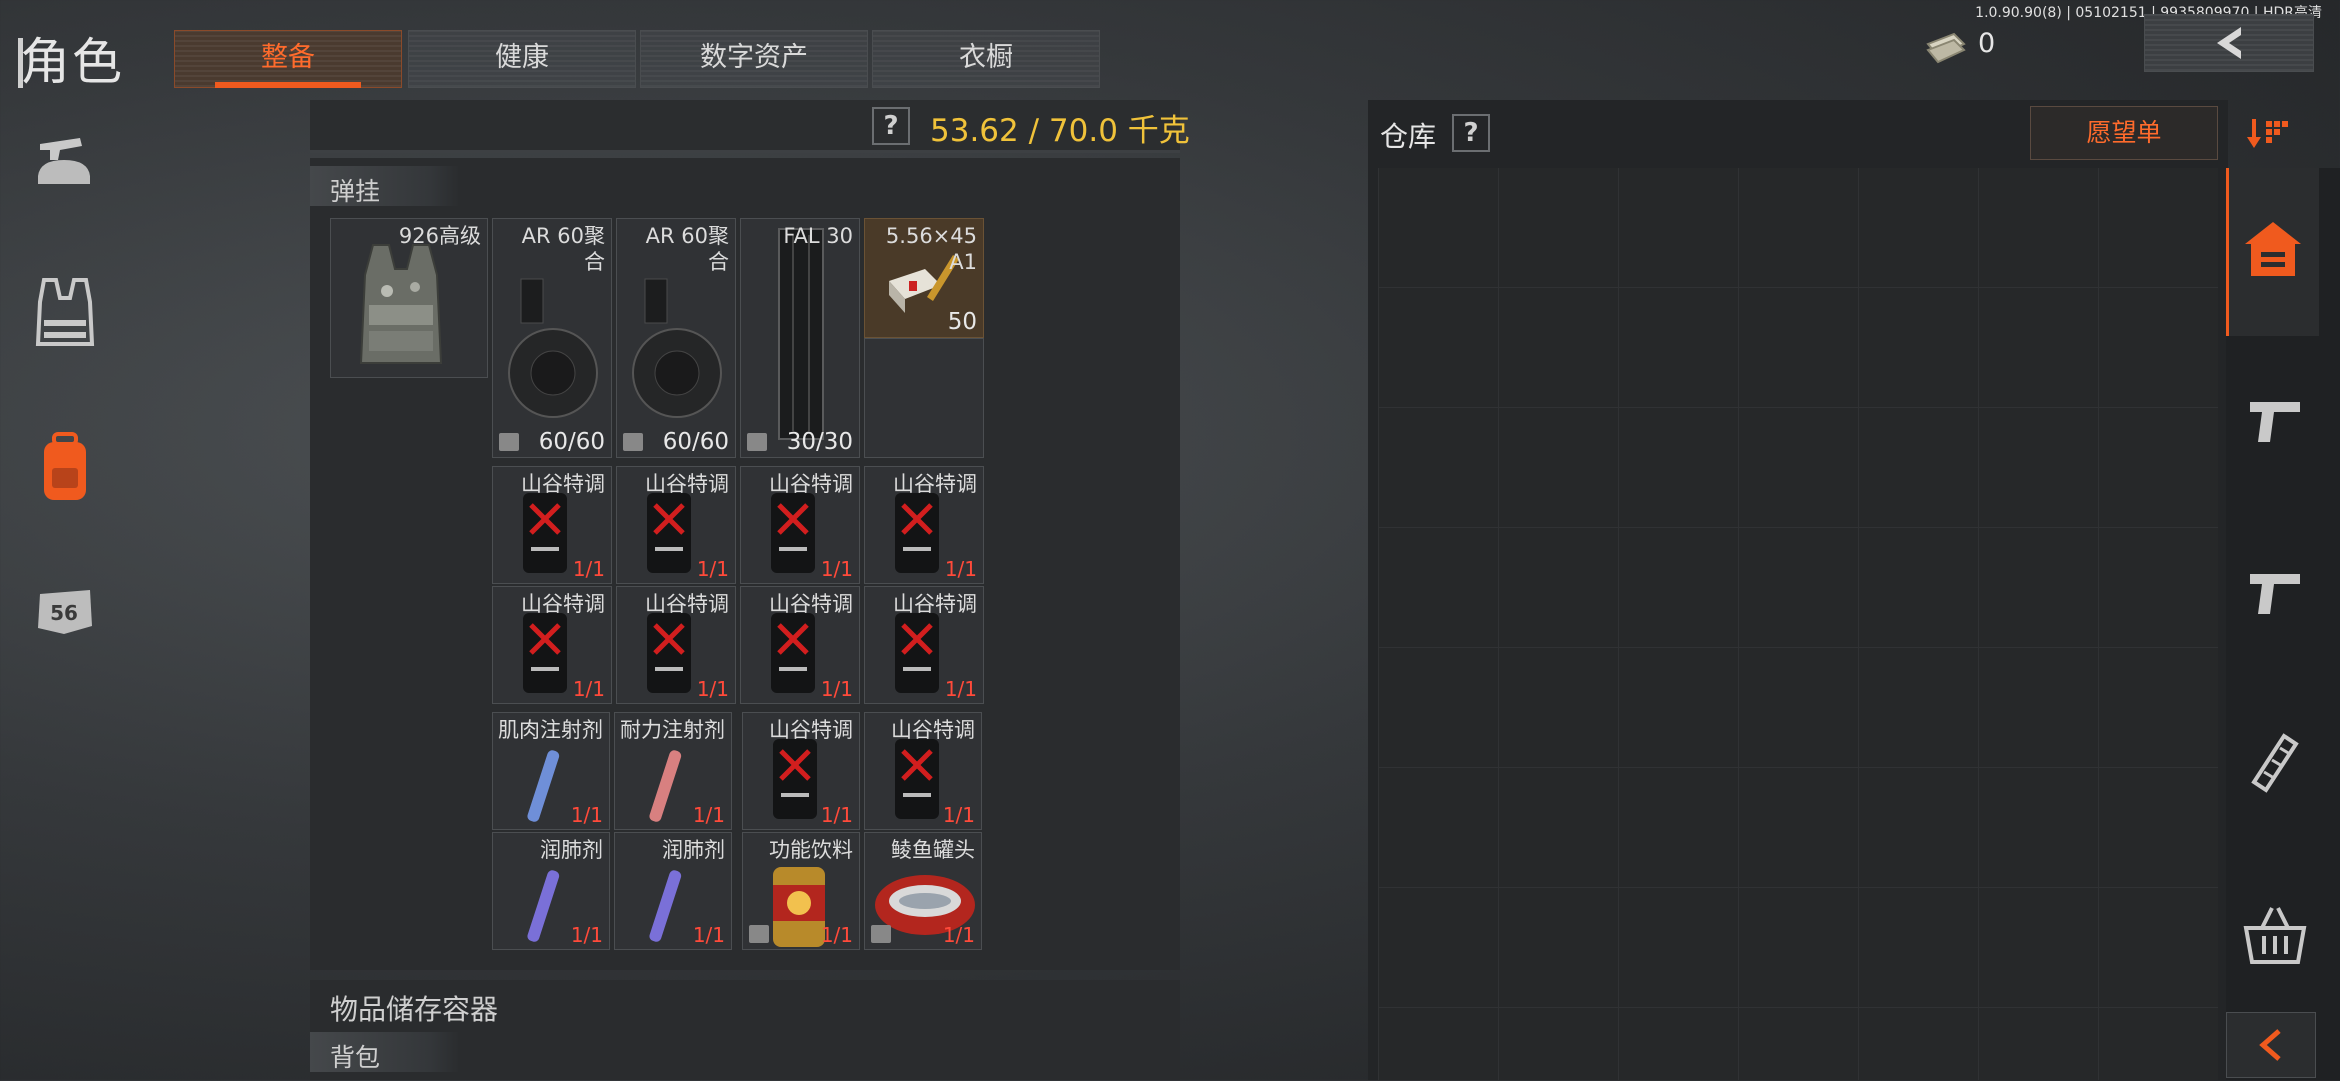  What do you see at coordinates (563, 249) in the screenshot?
I see `item-name: AR 60聚合` at bounding box center [563, 249].